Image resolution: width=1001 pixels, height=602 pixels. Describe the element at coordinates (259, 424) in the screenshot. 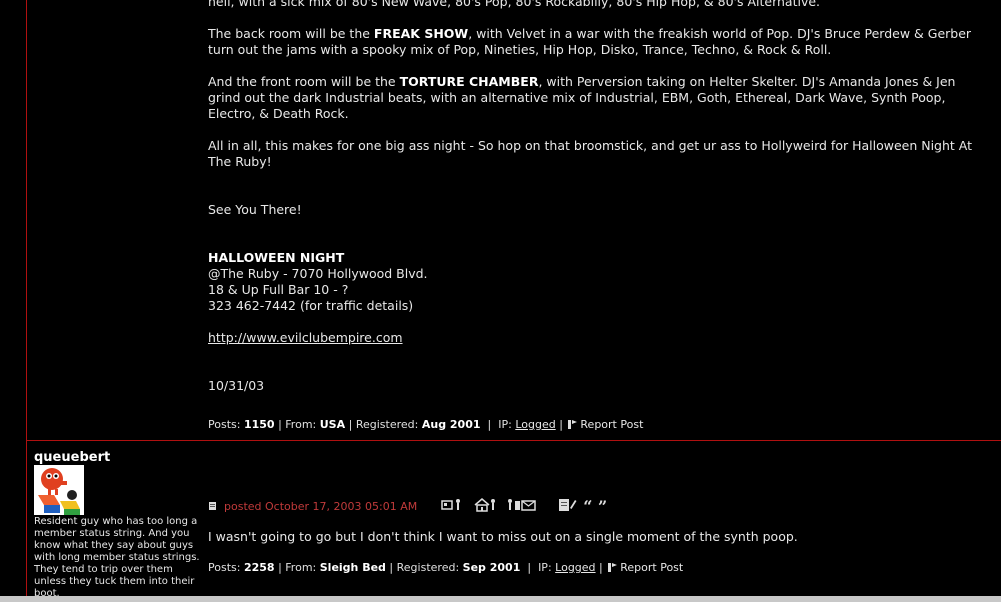

I see `post-1-posts-count: 1150` at that location.